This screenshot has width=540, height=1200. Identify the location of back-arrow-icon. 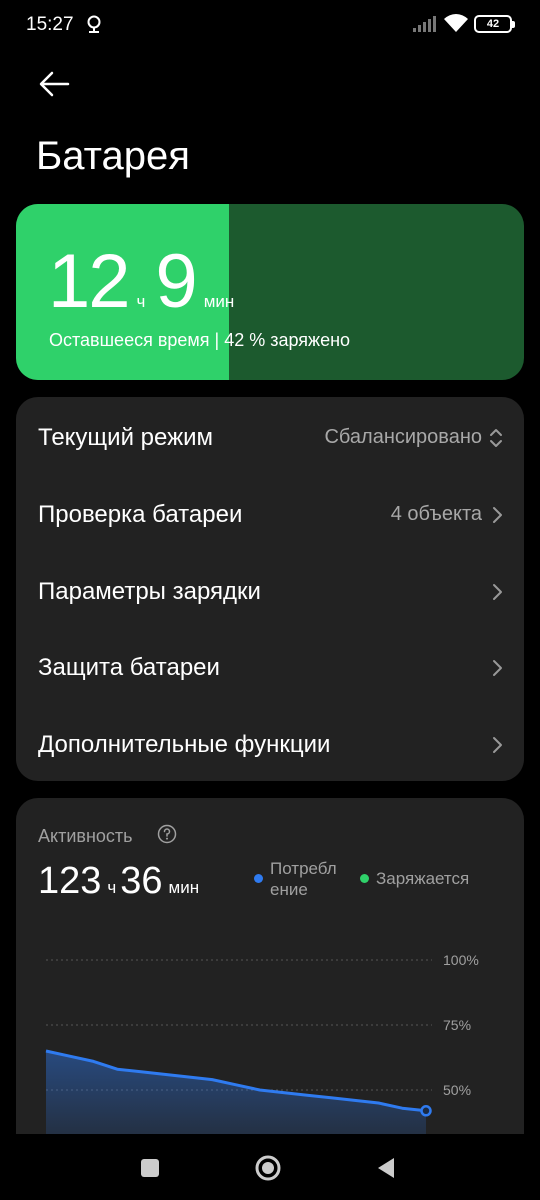
(54, 84).